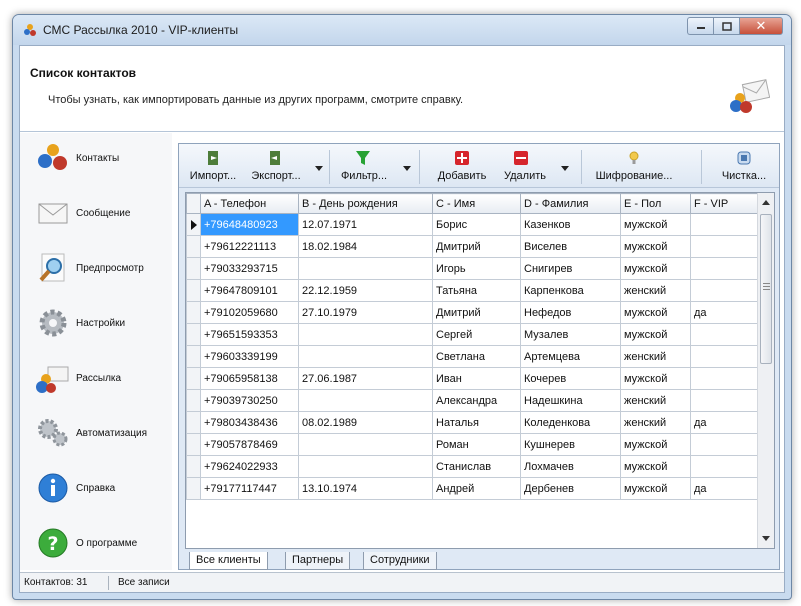  Describe the element at coordinates (476, 246) in the screenshot. I see `cell-first-name: Дмитрий` at that location.